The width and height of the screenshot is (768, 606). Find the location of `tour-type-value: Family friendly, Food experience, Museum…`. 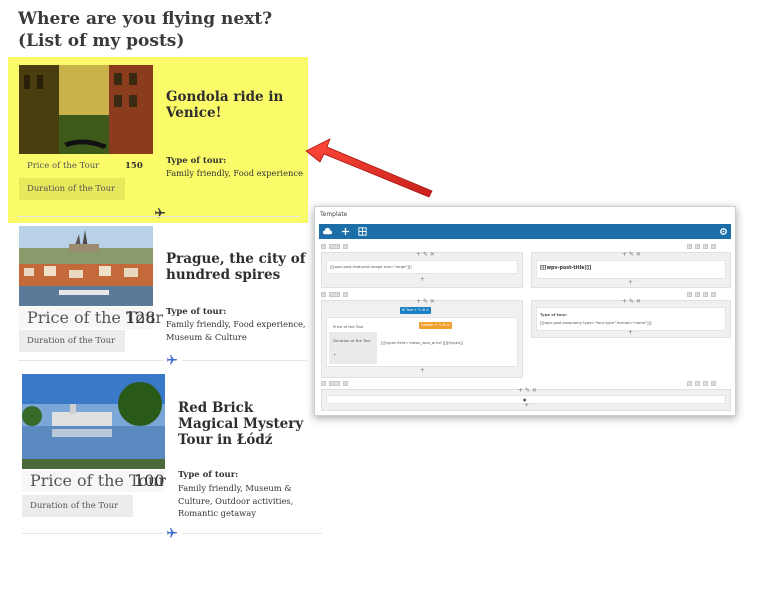

tour-type-value: Family friendly, Food experience, Museum… is located at coordinates (236, 330).